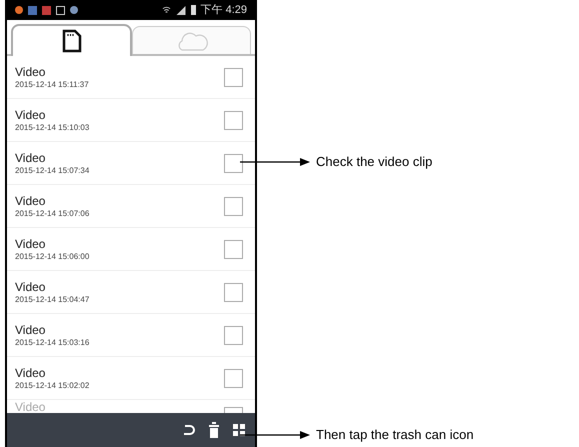 The width and height of the screenshot is (579, 447). I want to click on tab, so click(71, 40).